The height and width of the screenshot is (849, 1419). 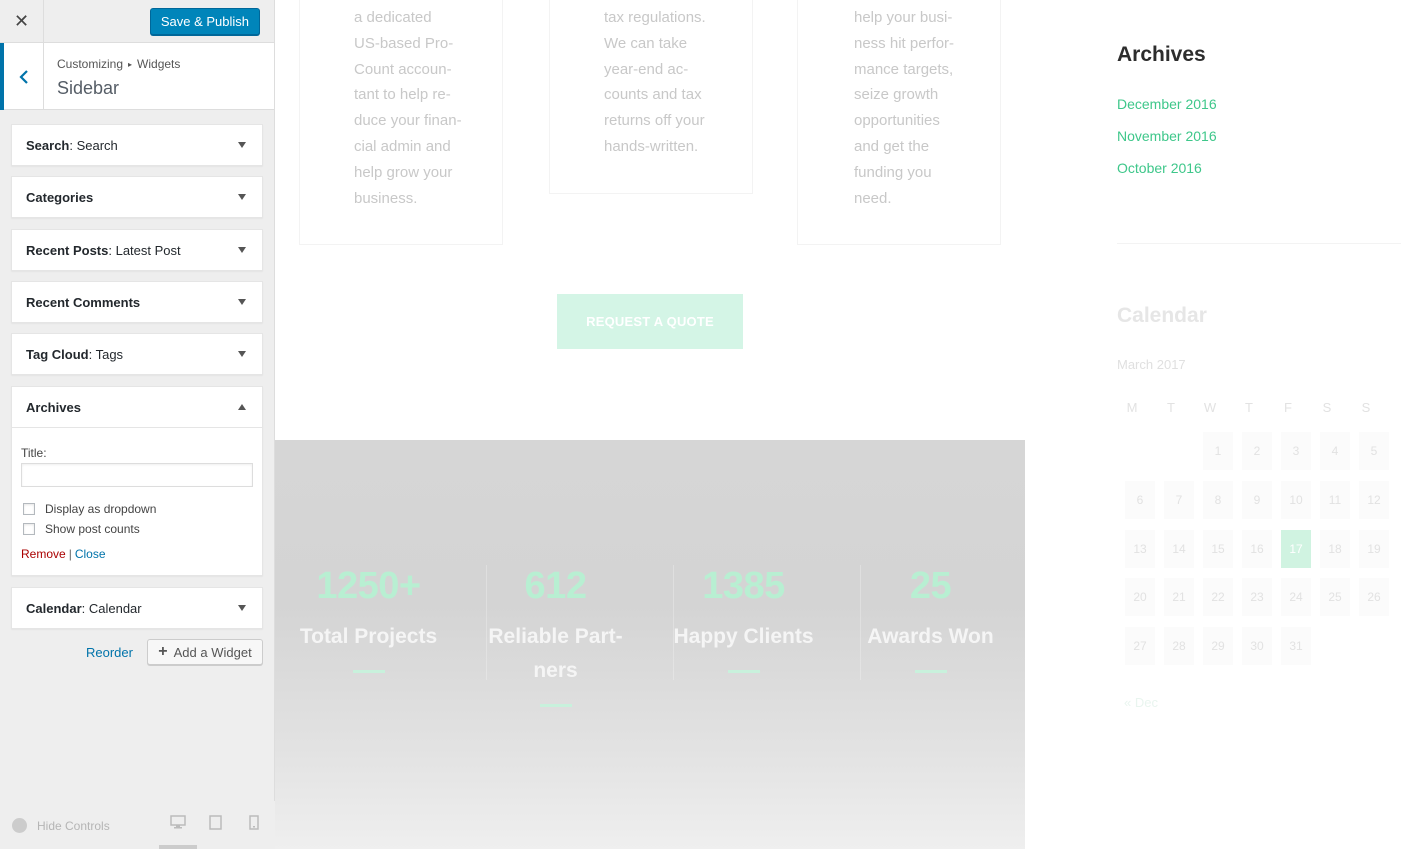 I want to click on widget-recent-posts: Recent Posts: Latest Post, so click(x=137, y=250).